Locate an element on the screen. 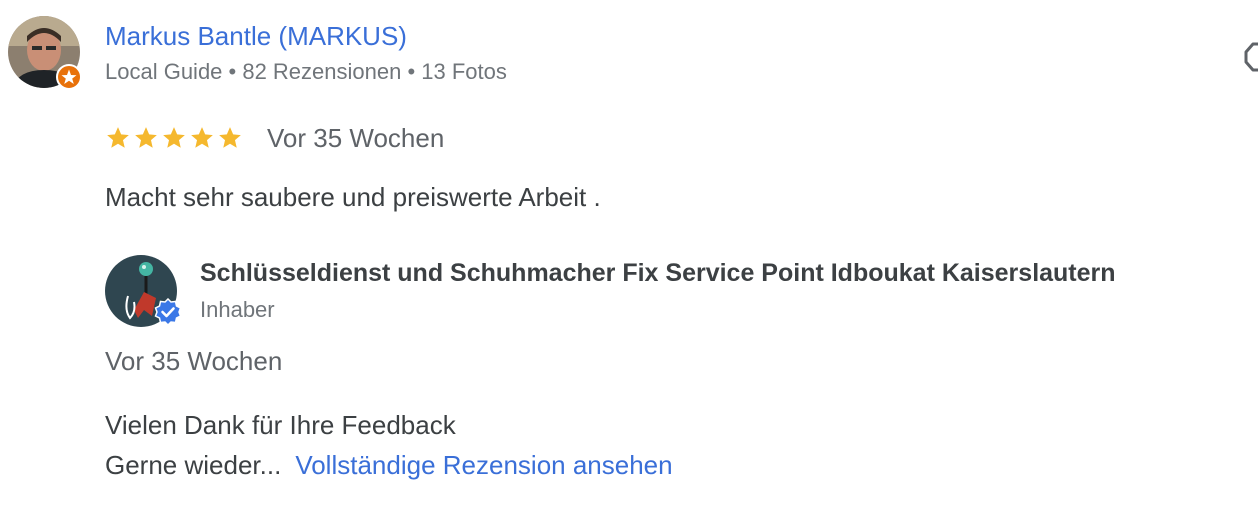  response-text-line-1: Vielen Dank für Ihre Feedback is located at coordinates (280, 425).